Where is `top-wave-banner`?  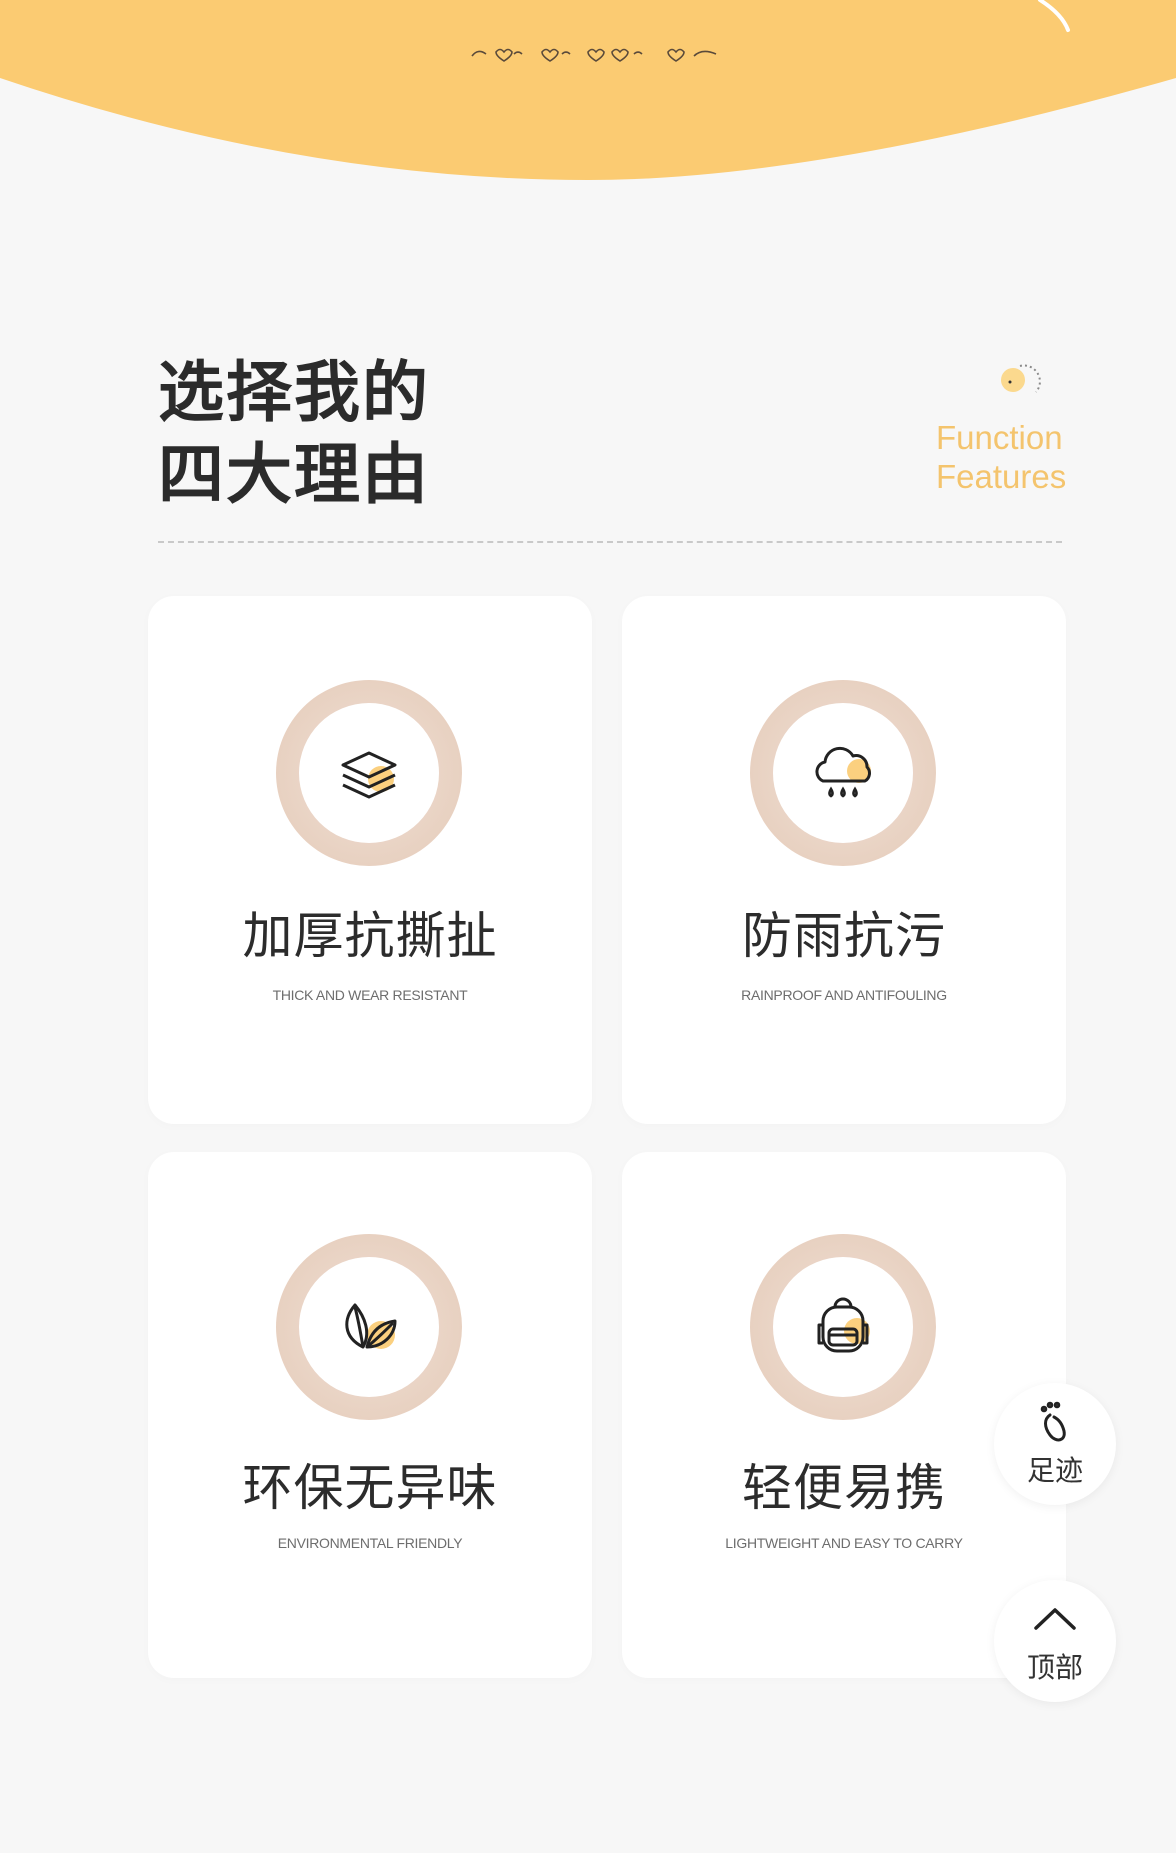 top-wave-banner is located at coordinates (588, 90).